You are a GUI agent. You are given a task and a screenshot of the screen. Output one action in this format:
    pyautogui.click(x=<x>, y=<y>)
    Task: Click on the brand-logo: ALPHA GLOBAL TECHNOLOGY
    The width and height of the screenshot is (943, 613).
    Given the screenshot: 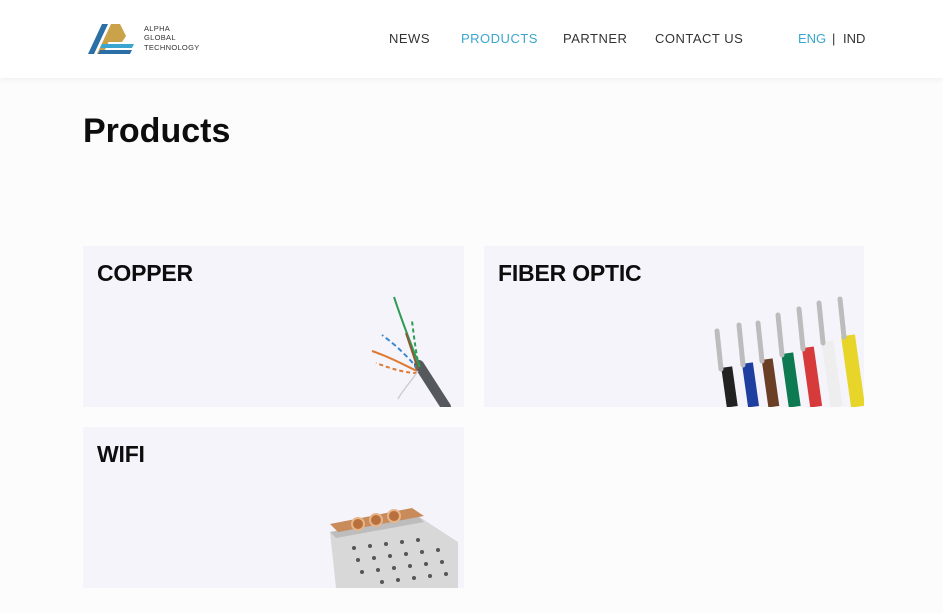 What is the action you would take?
    pyautogui.click(x=144, y=38)
    